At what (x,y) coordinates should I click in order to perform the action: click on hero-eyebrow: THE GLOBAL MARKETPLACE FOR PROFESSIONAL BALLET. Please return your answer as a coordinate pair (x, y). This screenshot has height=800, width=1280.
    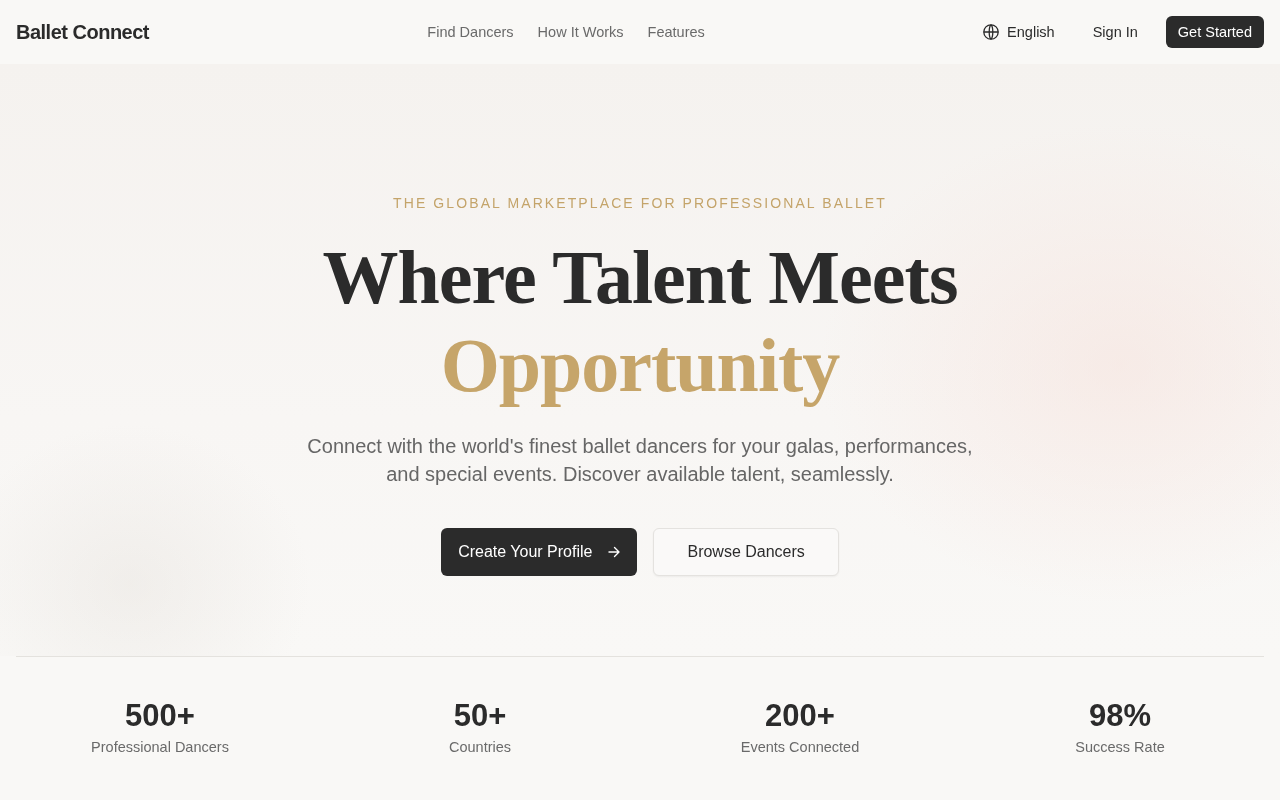
    Looking at the image, I should click on (640, 203).